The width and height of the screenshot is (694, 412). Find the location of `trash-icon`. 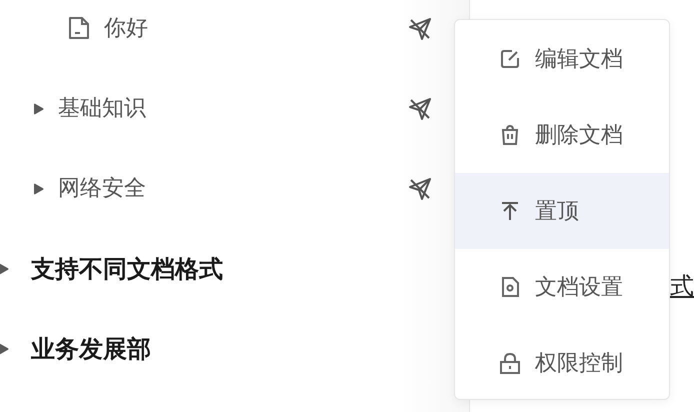

trash-icon is located at coordinates (510, 135).